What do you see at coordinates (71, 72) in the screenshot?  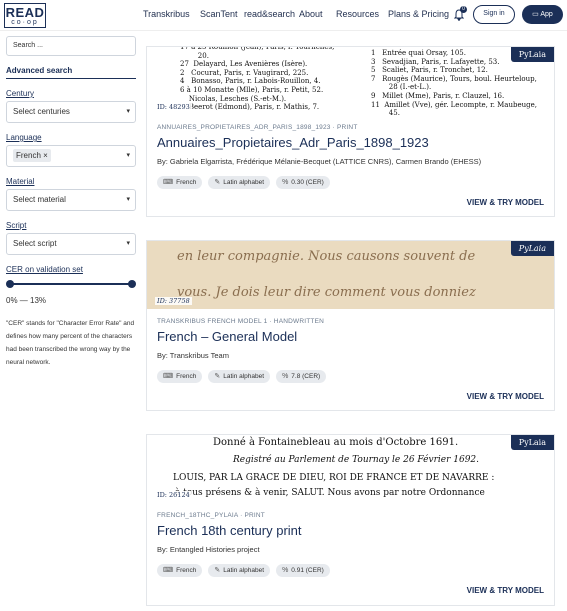 I see `advanced-search-heading: Advanced search` at bounding box center [71, 72].